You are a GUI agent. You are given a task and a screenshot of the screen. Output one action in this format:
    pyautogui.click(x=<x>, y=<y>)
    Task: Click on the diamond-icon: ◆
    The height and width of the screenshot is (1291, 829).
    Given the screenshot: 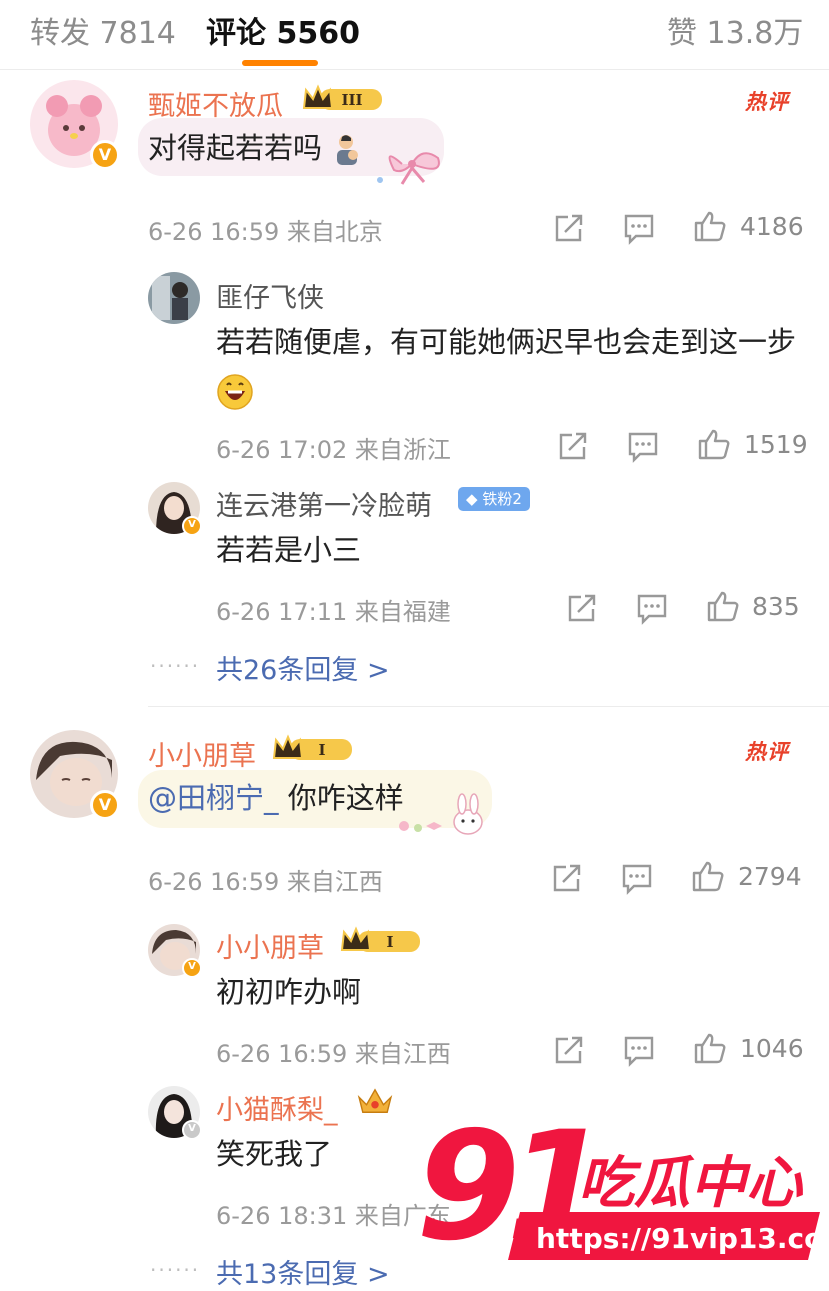 What is the action you would take?
    pyautogui.click(x=472, y=499)
    